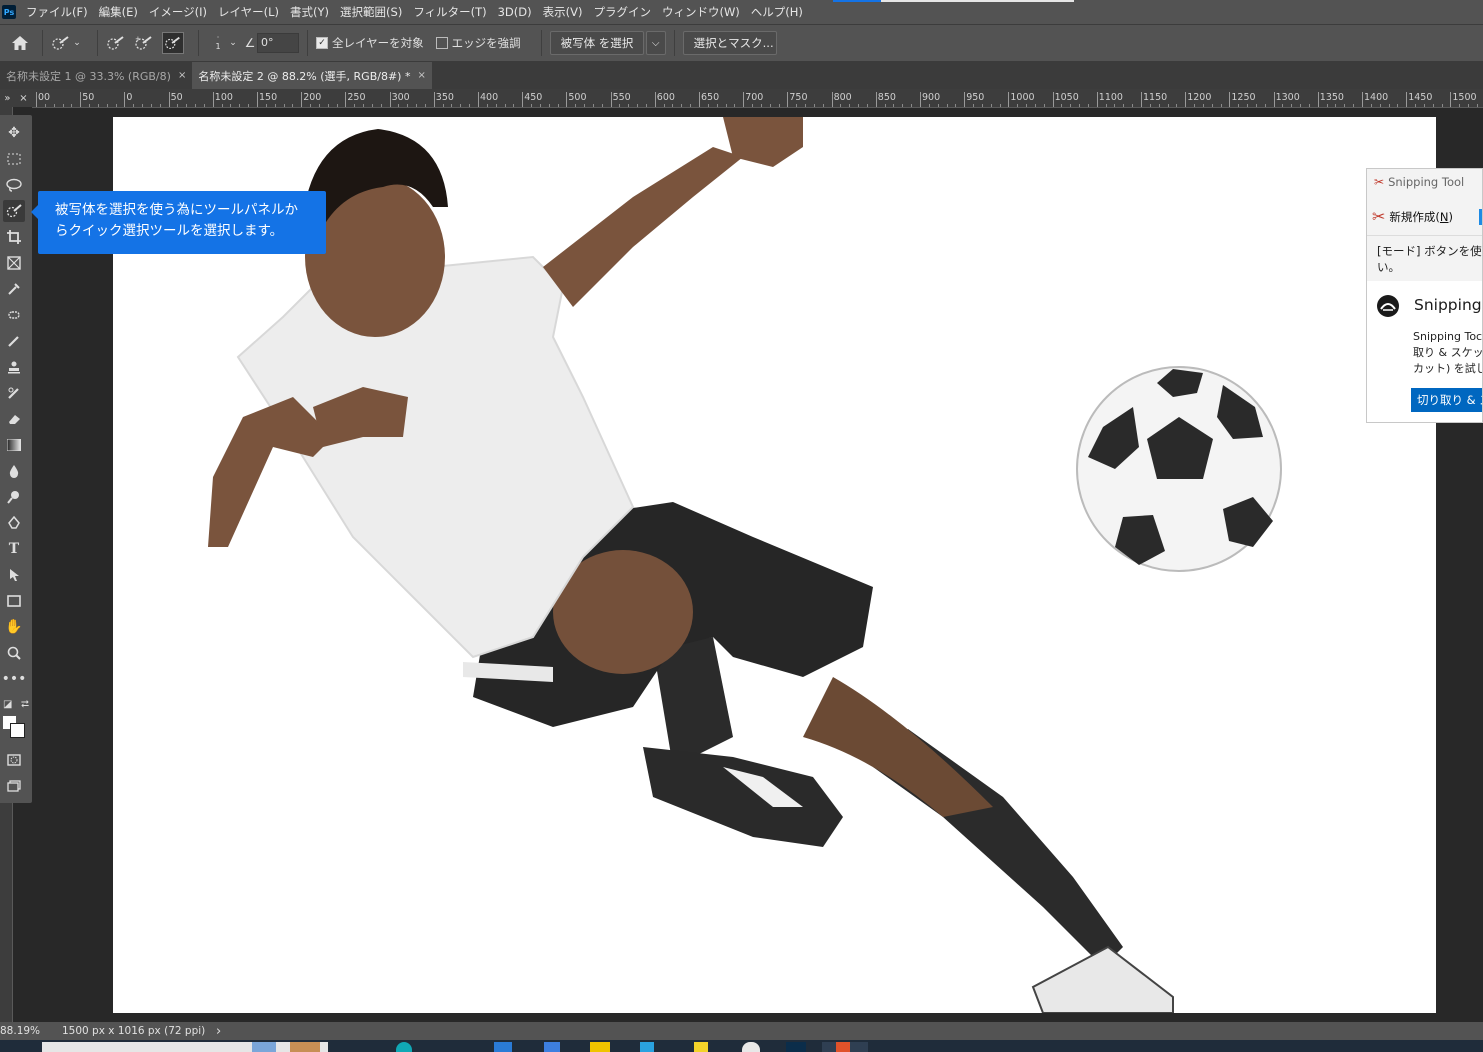 This screenshot has width=1483, height=1052. What do you see at coordinates (7, 704) in the screenshot?
I see `default-colors-icon: ◪` at bounding box center [7, 704].